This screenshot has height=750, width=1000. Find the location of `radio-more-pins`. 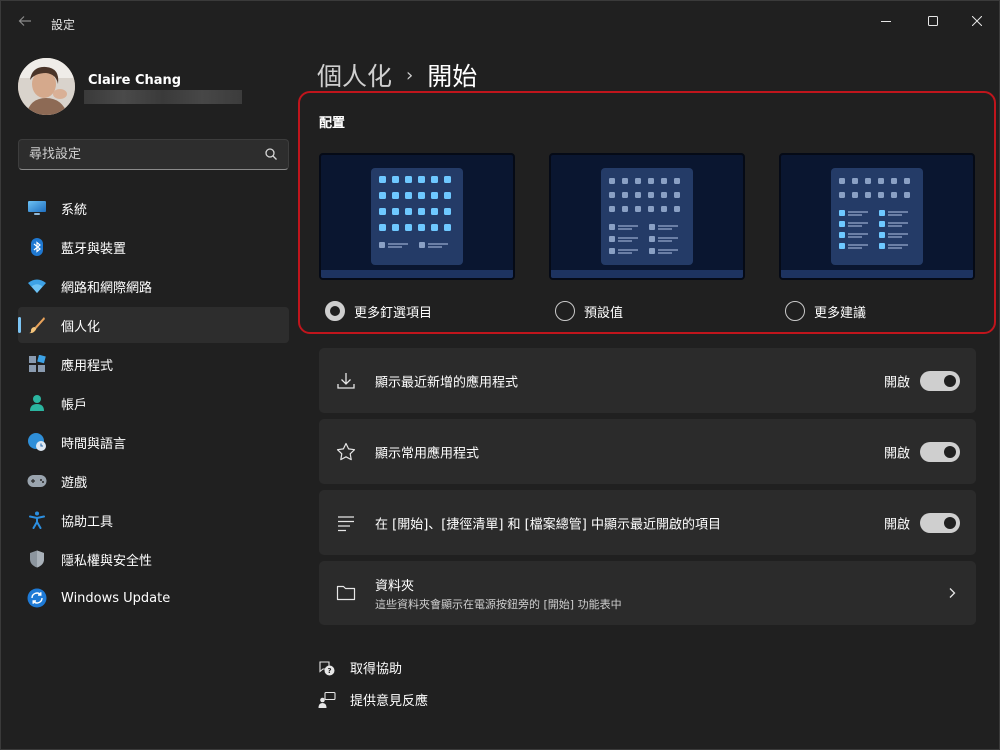

radio-more-pins is located at coordinates (335, 311).